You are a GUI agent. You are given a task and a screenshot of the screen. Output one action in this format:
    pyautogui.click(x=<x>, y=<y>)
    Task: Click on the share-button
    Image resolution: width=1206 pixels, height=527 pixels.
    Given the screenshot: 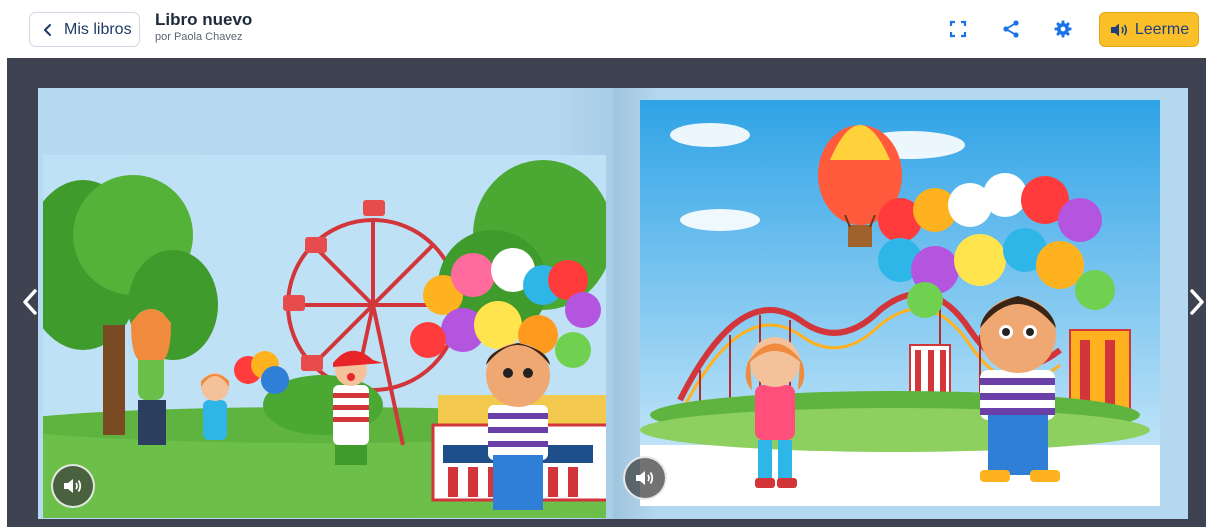 What is the action you would take?
    pyautogui.click(x=1011, y=29)
    